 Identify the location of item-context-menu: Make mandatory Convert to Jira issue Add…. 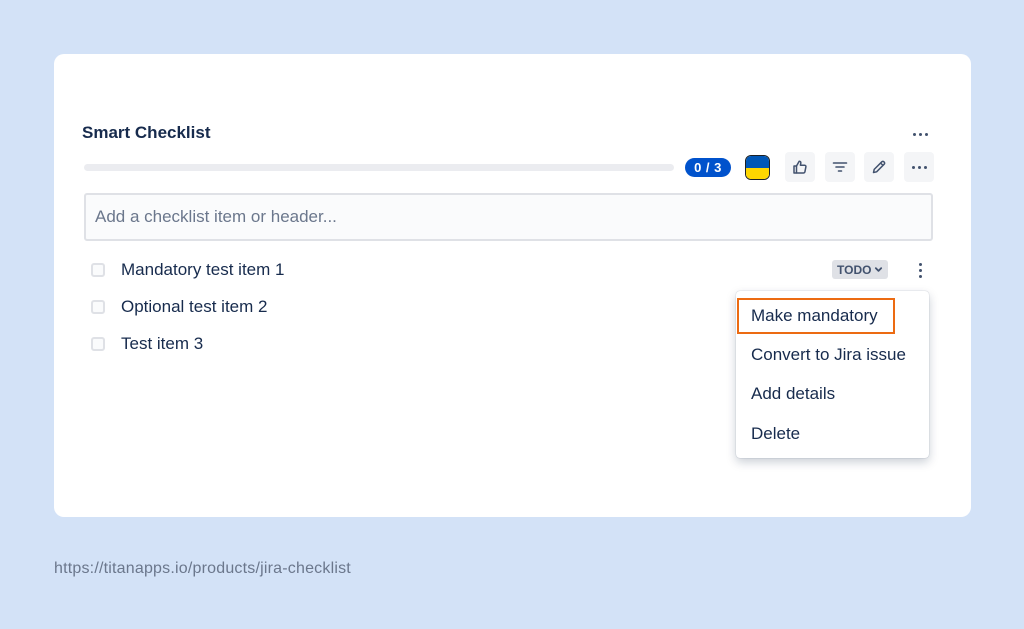
(832, 374).